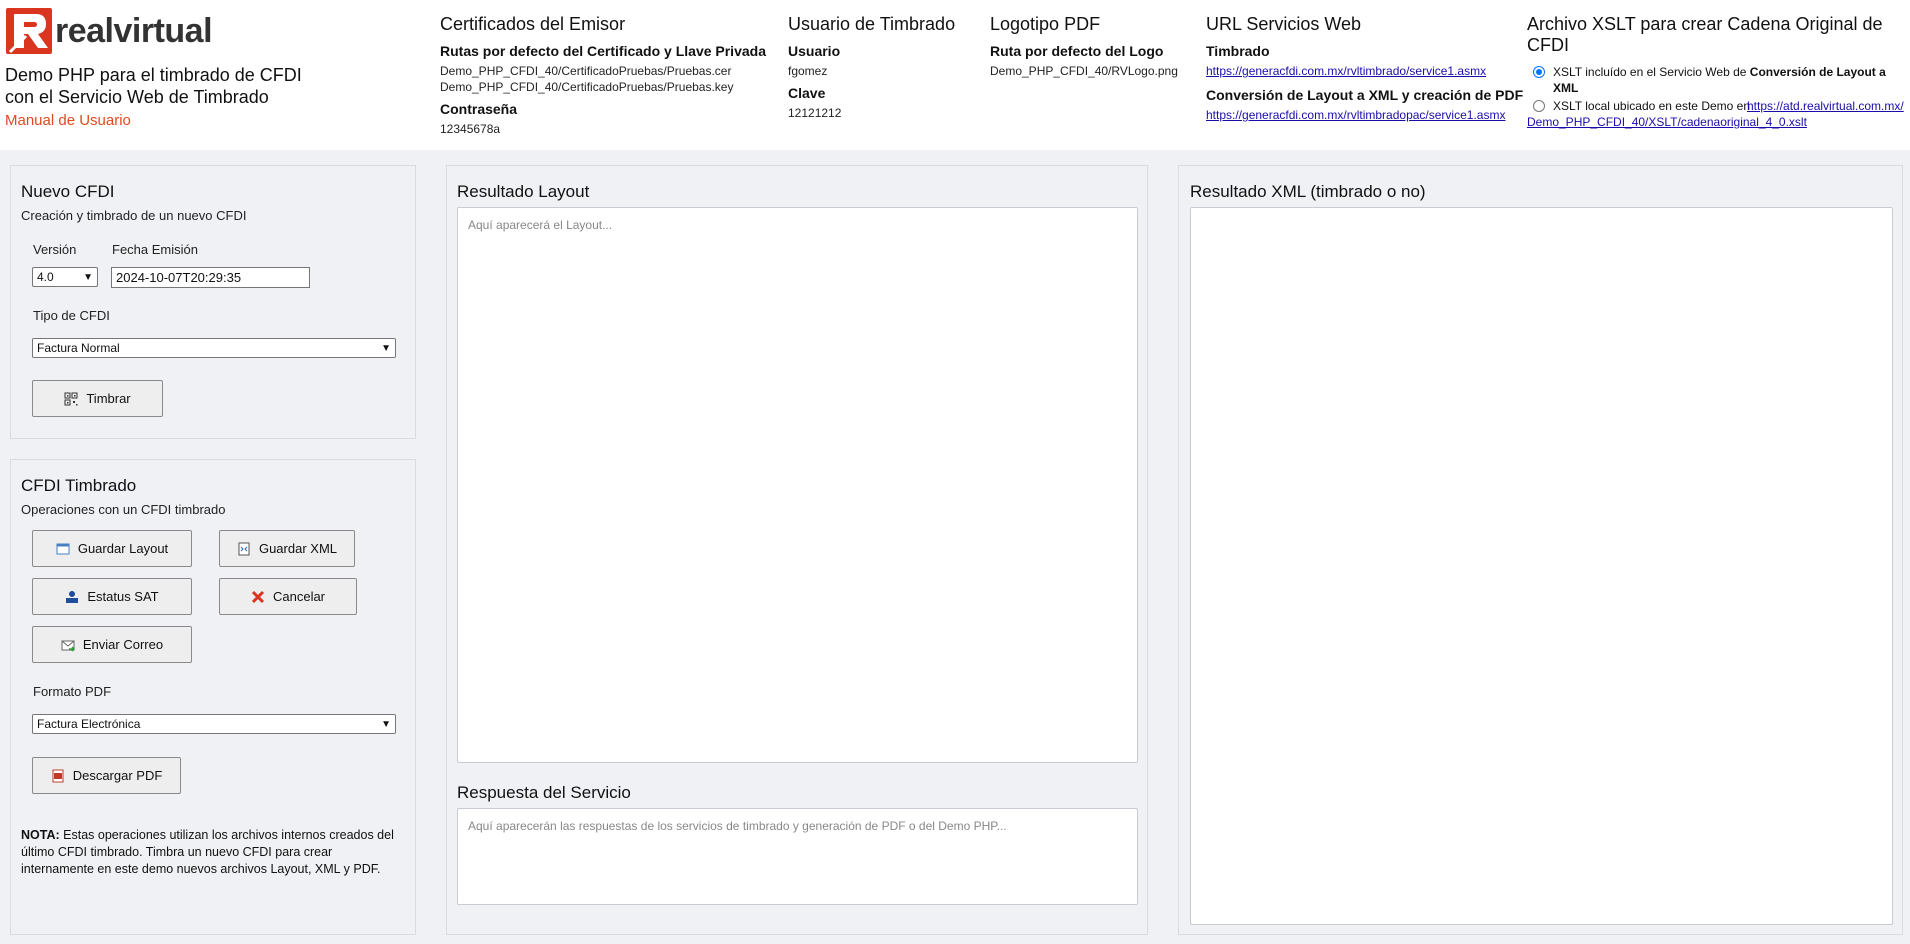  Describe the element at coordinates (68, 191) in the screenshot. I see `nuevo-cfdi-title: Nuevo CFDI` at that location.